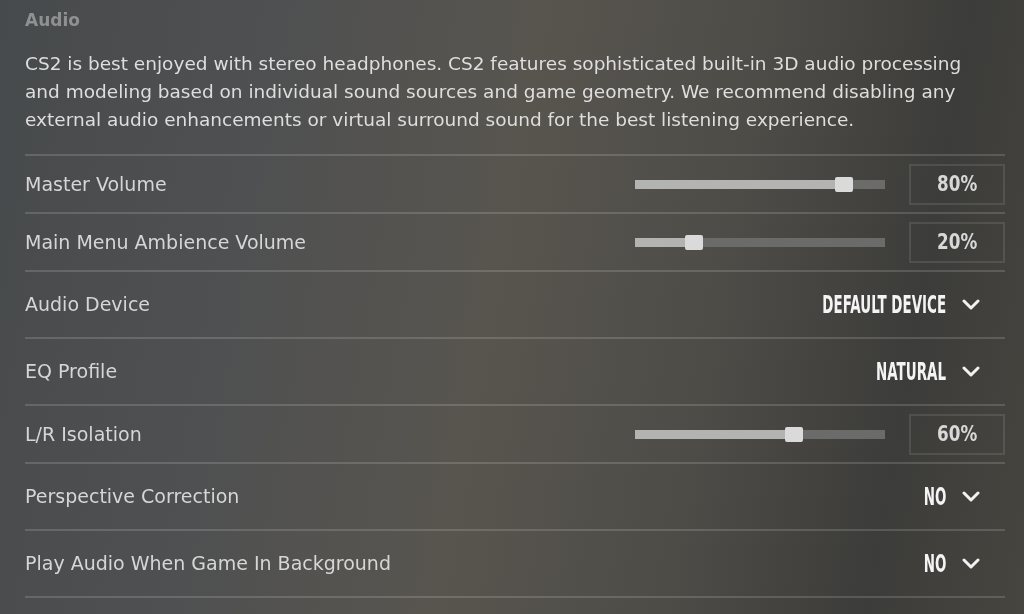 This screenshot has height=614, width=1024. What do you see at coordinates (72, 371) in the screenshot?
I see `setting-label: EQ Profile` at bounding box center [72, 371].